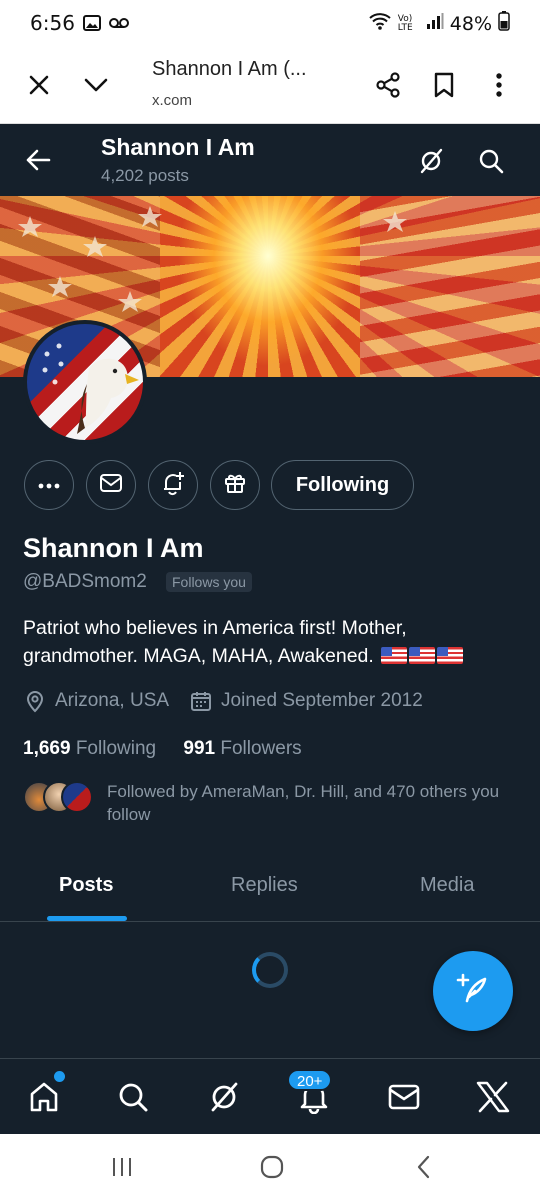  Describe the element at coordinates (380, 23) in the screenshot. I see `wifi-icon` at that location.